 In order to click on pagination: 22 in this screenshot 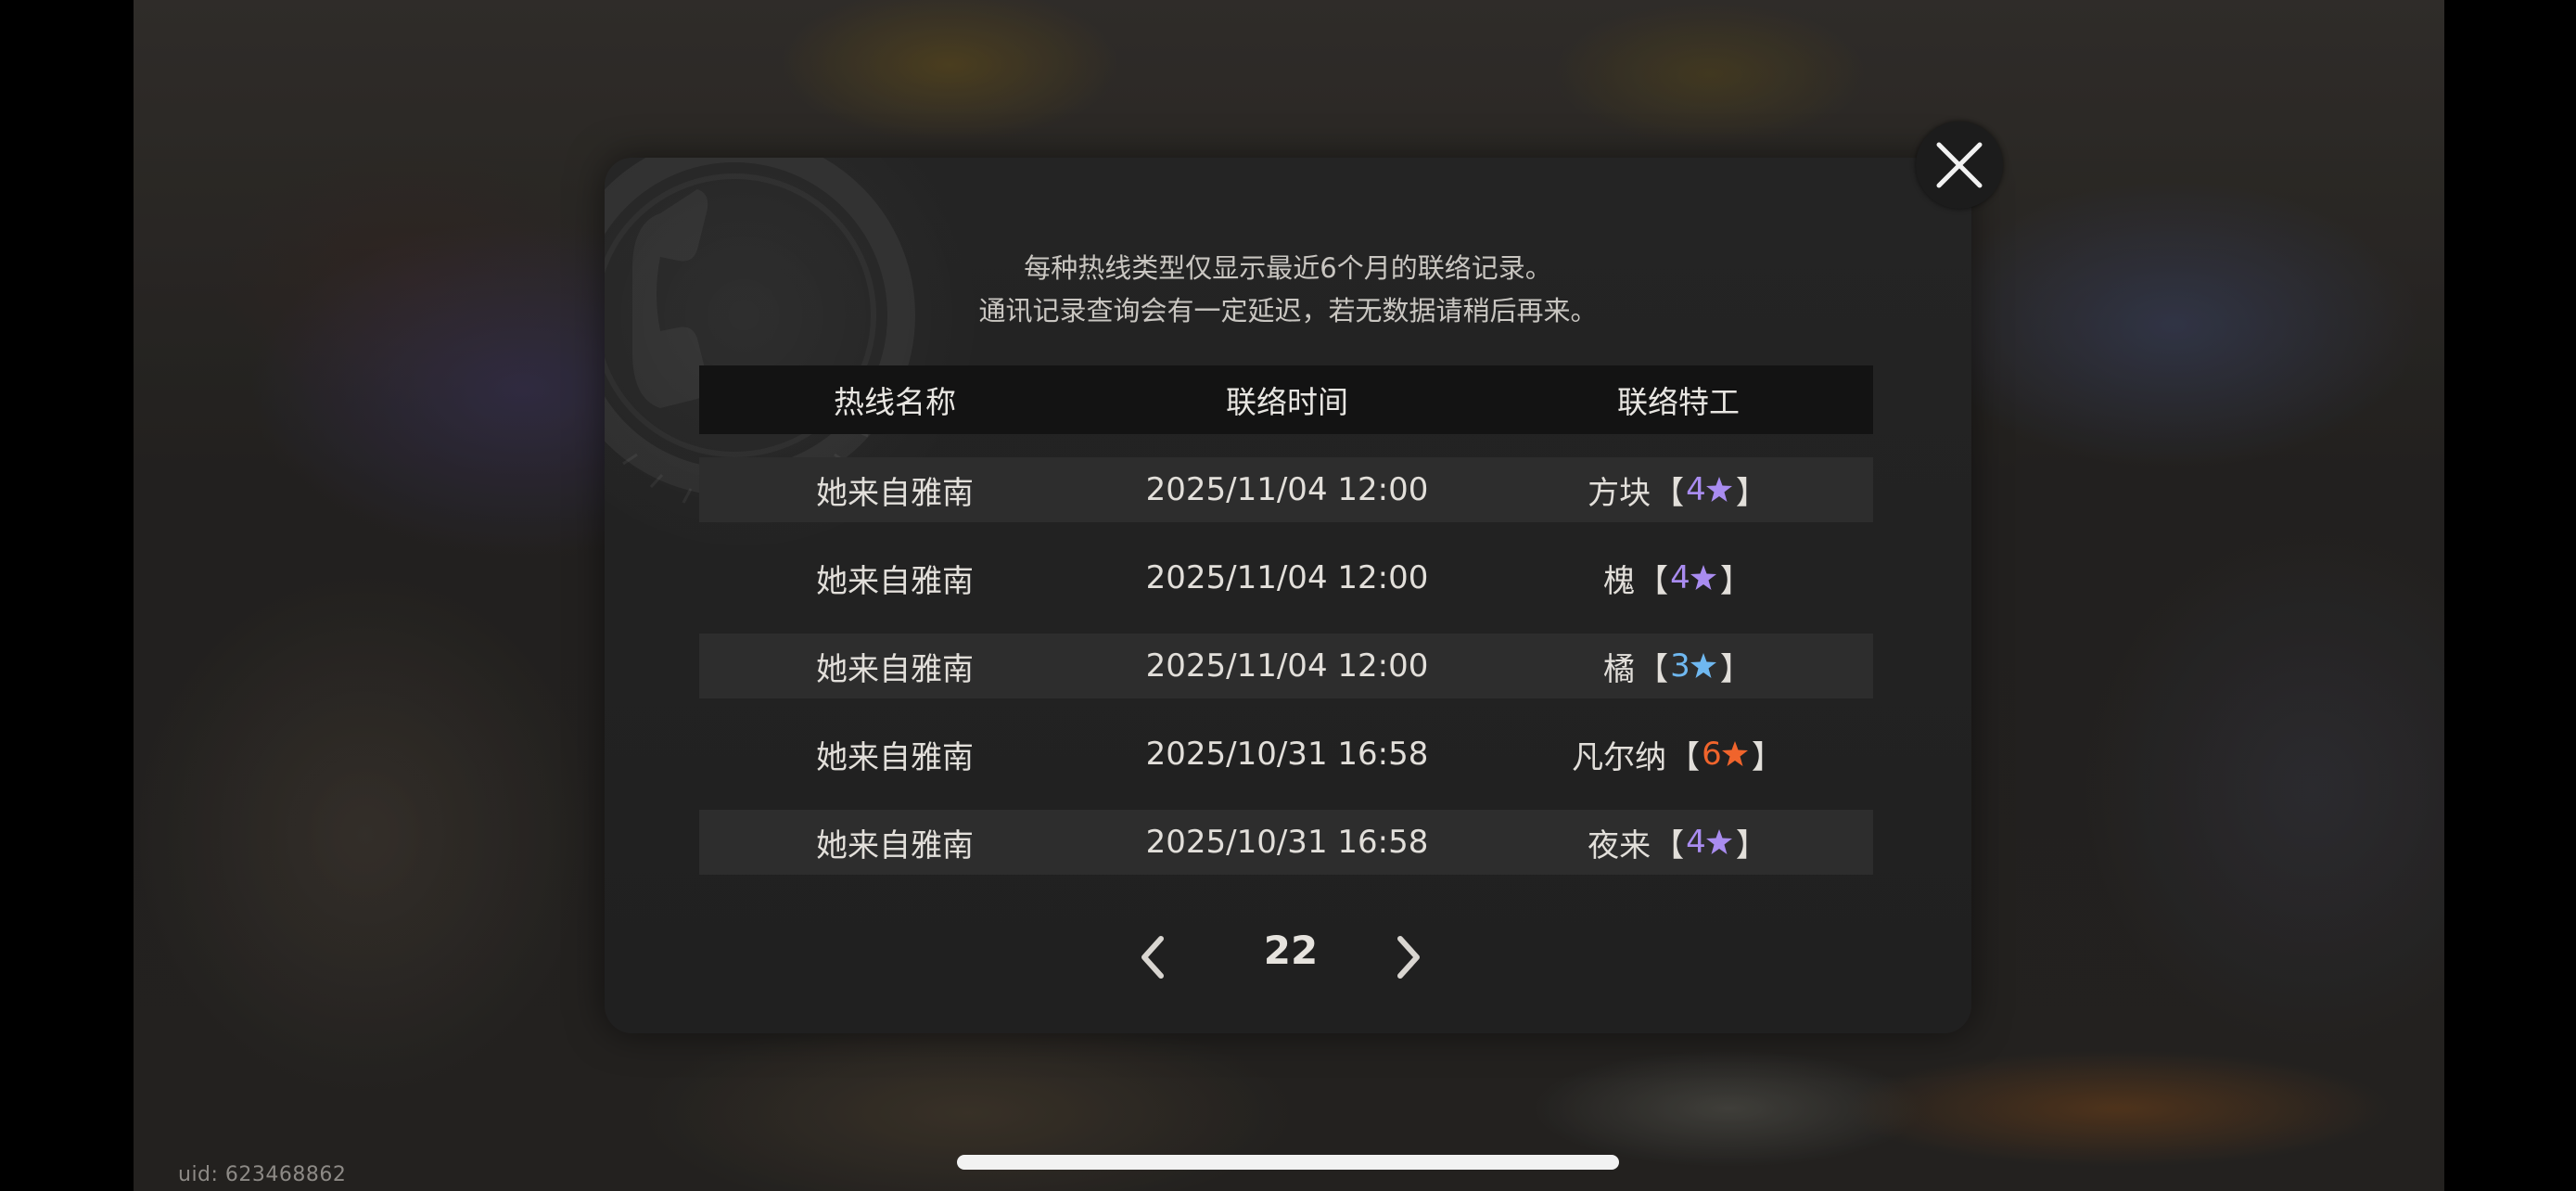, I will do `click(1288, 961)`.